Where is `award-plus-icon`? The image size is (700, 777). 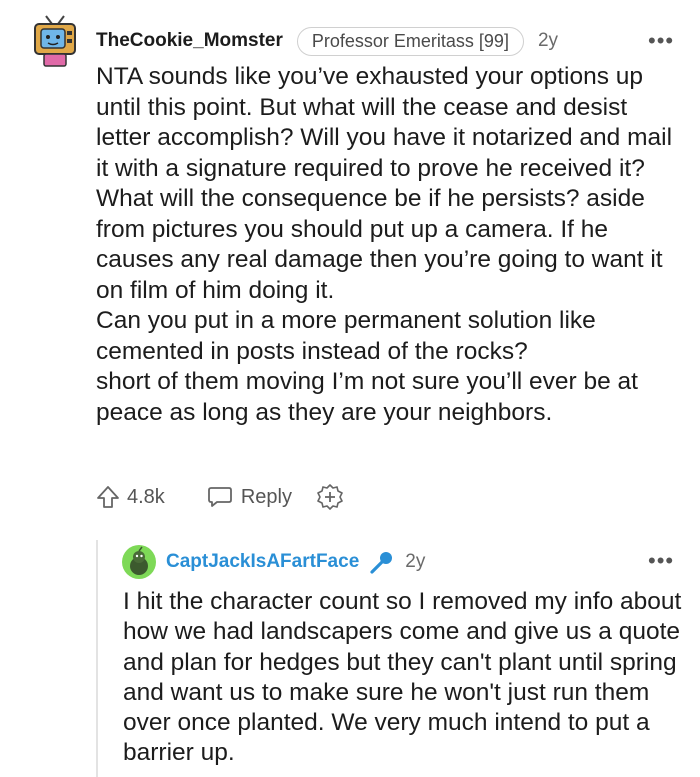 award-plus-icon is located at coordinates (330, 497).